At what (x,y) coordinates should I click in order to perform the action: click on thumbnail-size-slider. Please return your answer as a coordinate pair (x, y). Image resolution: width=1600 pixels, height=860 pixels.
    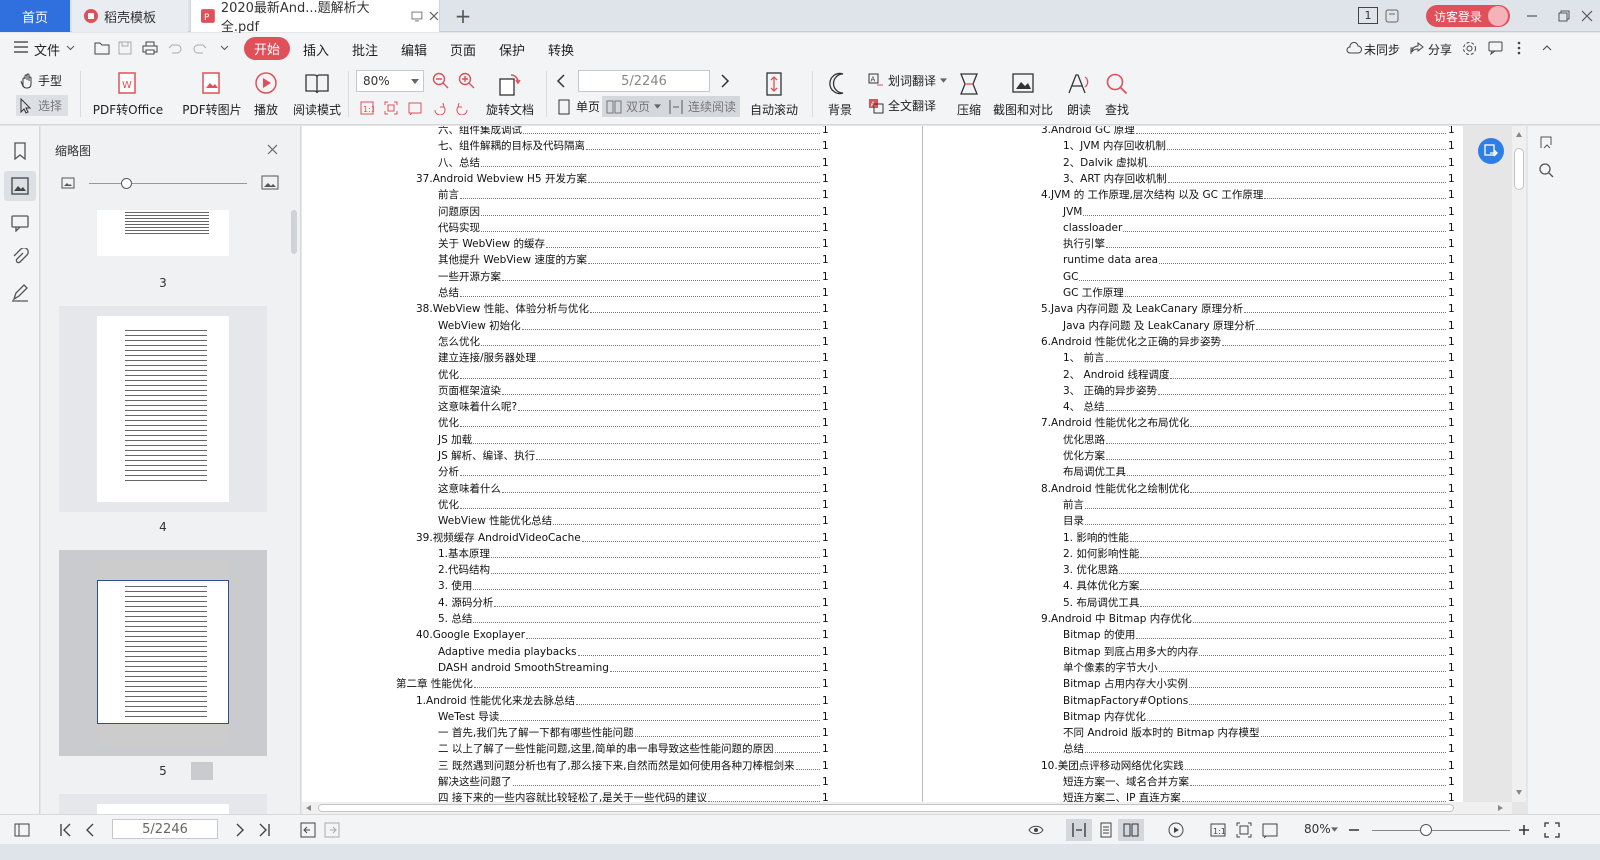
    Looking at the image, I should click on (168, 183).